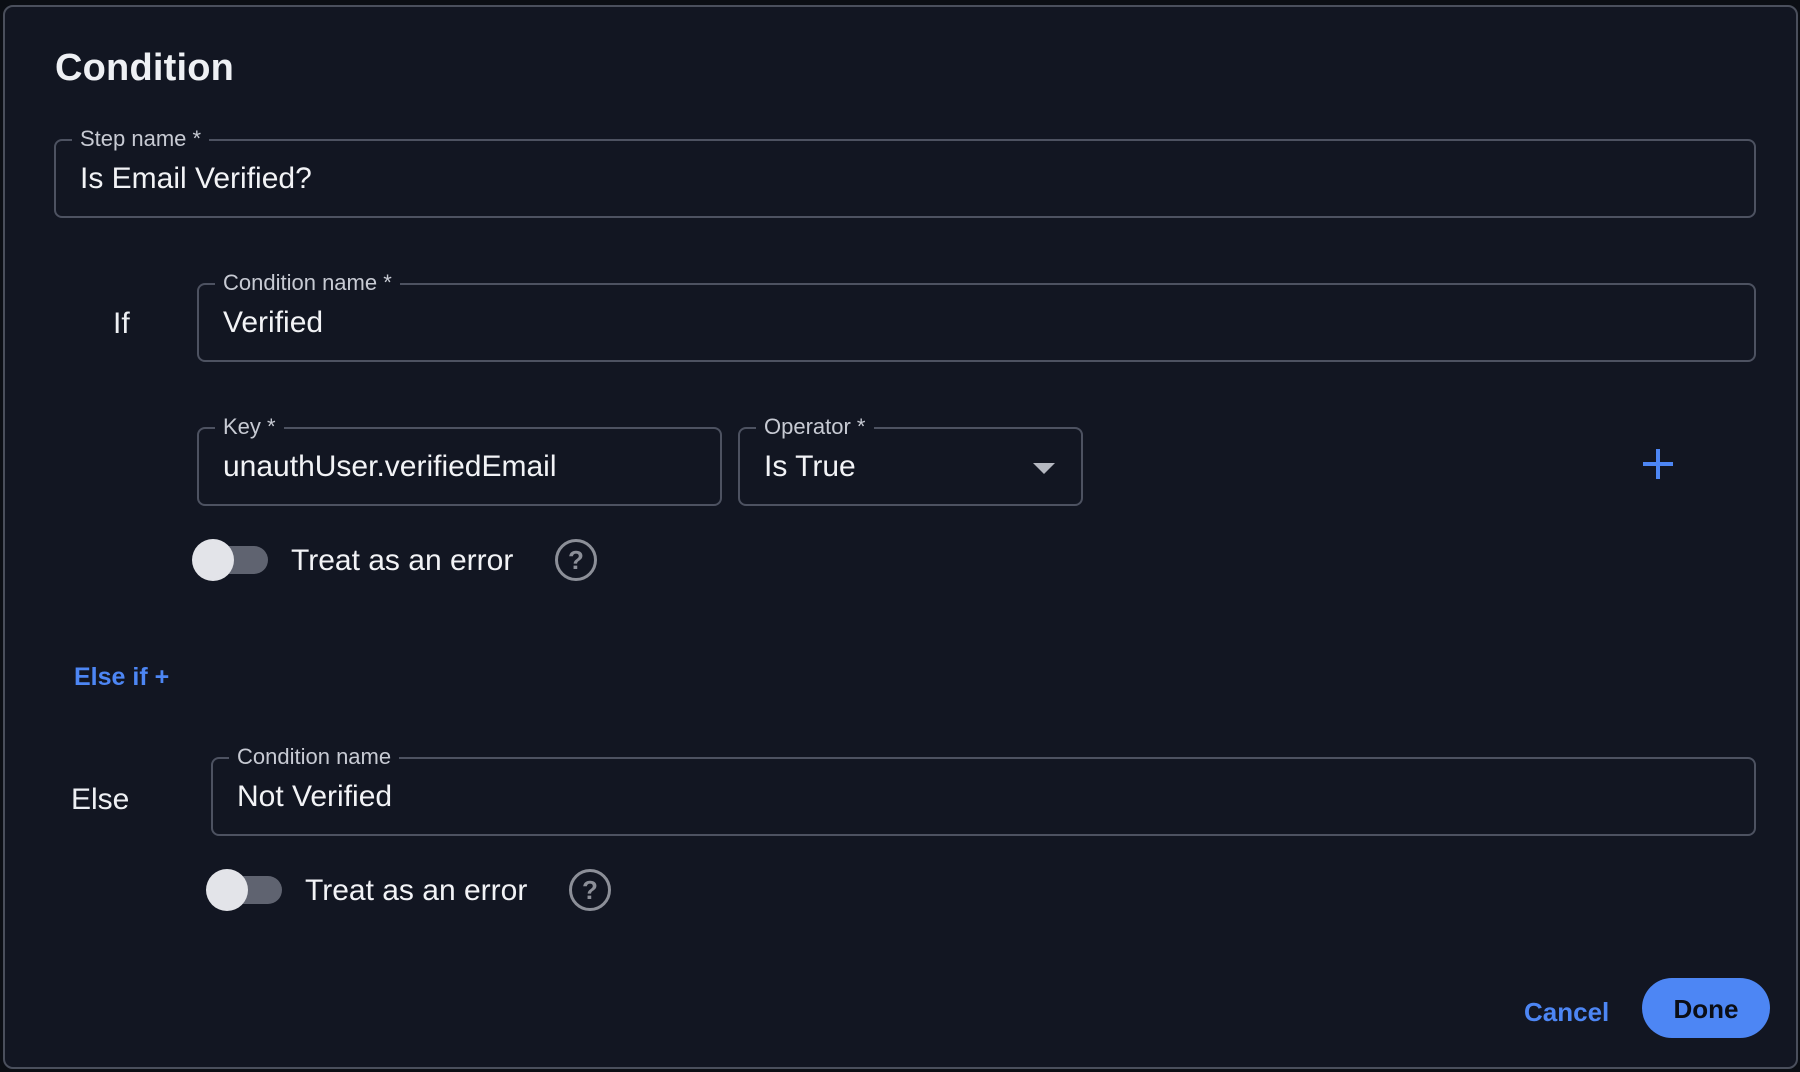  I want to click on key-field: Key *, so click(459, 460).